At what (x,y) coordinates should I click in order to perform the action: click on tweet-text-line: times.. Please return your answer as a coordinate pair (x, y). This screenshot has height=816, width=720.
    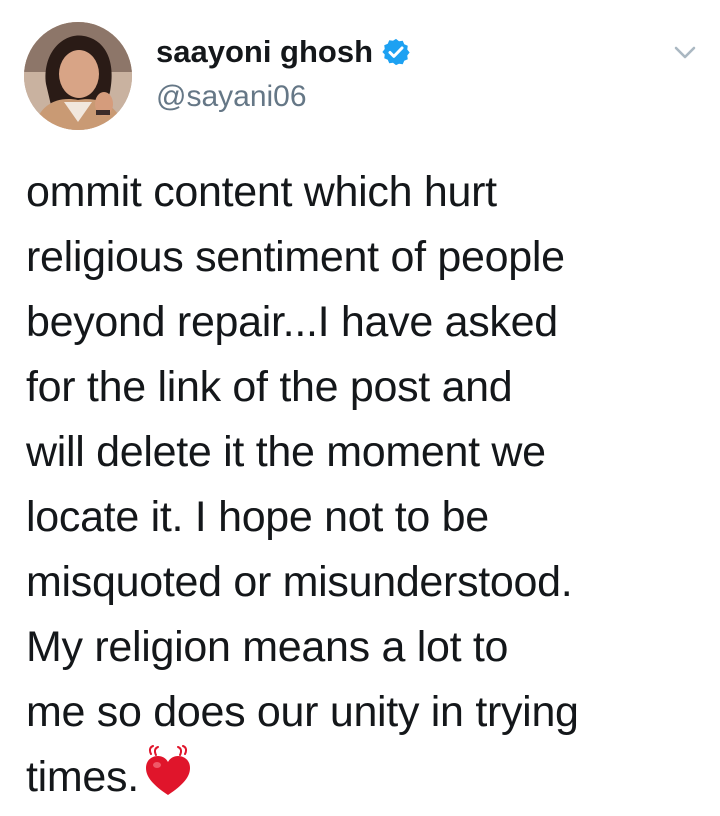
    Looking at the image, I should click on (82, 777).